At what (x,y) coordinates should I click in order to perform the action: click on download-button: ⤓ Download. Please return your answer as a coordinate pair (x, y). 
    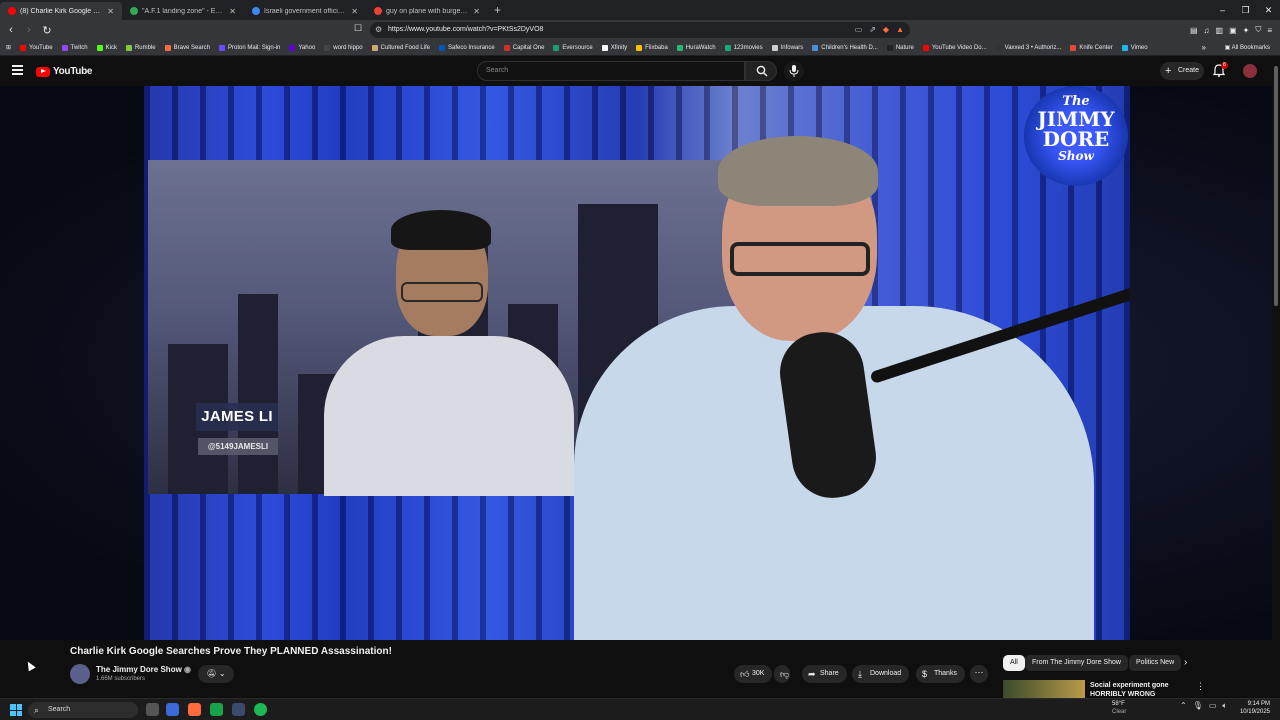
    Looking at the image, I should click on (881, 674).